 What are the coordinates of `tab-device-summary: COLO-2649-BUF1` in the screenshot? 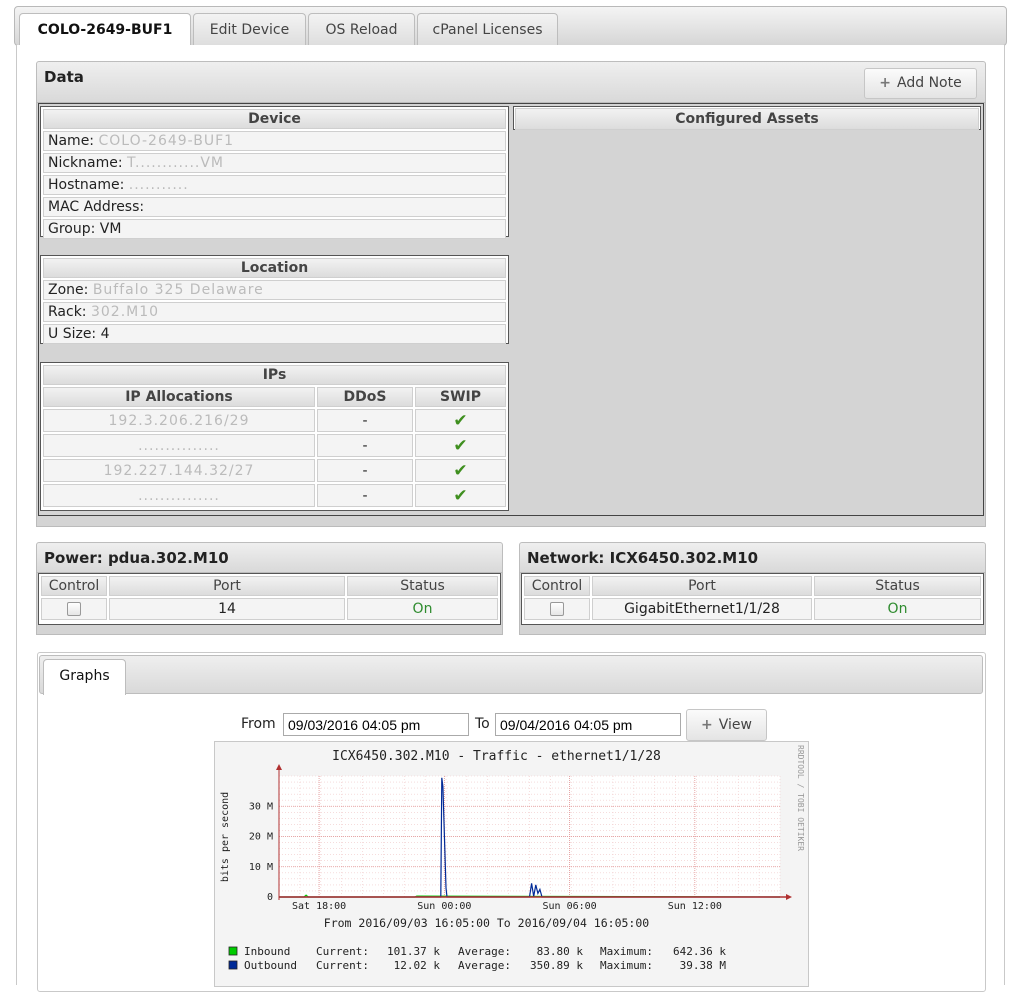 It's located at (105, 31).